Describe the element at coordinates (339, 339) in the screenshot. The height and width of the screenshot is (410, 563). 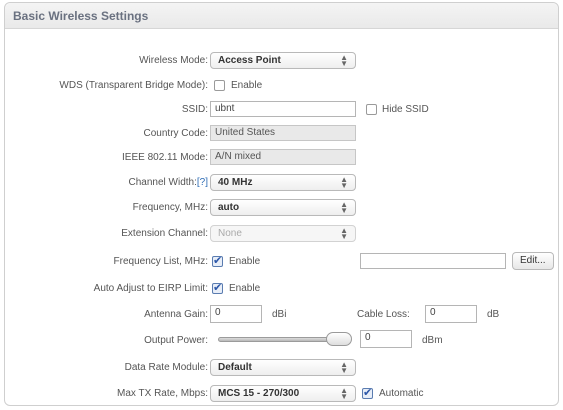
I see `output-power-slider-handle` at that location.